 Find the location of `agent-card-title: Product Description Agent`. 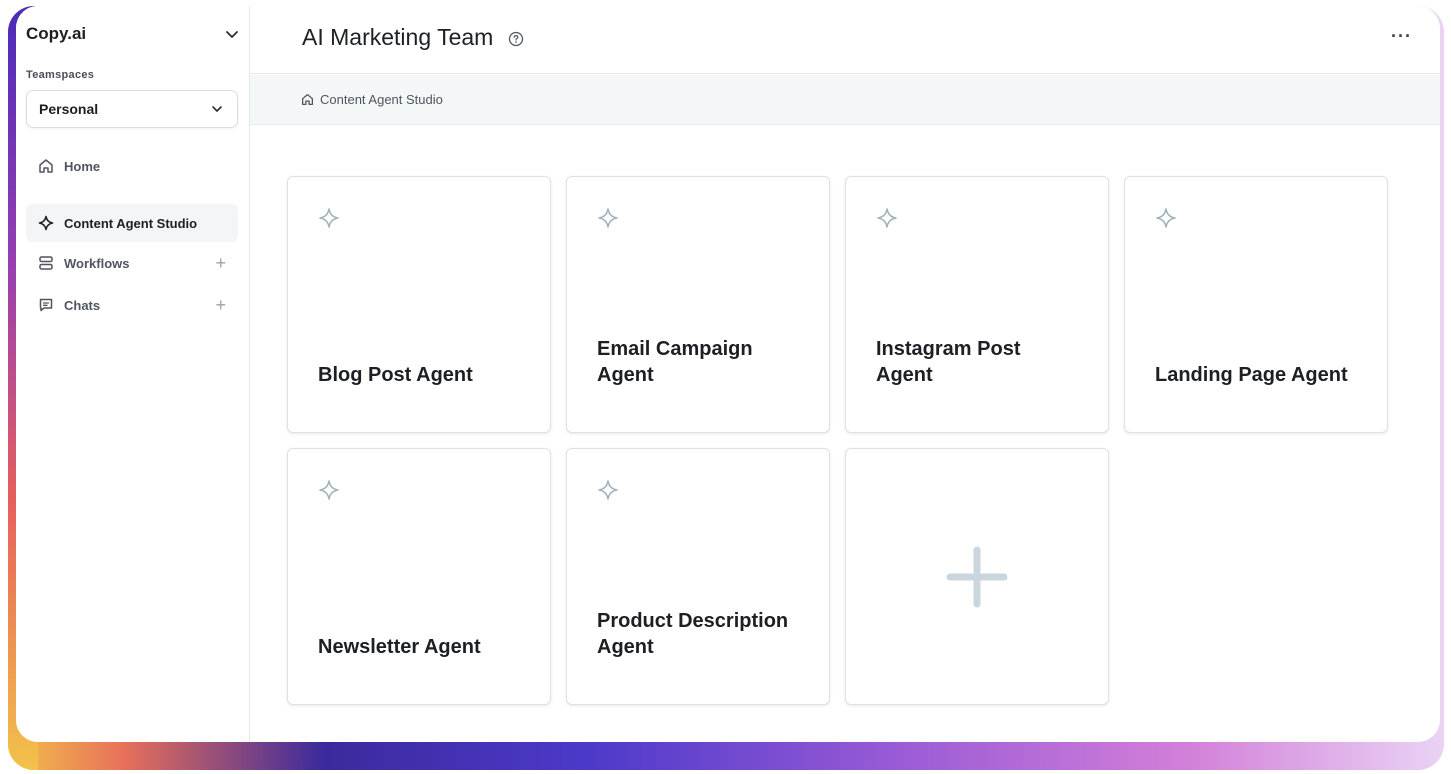

agent-card-title: Product Description Agent is located at coordinates (693, 634).